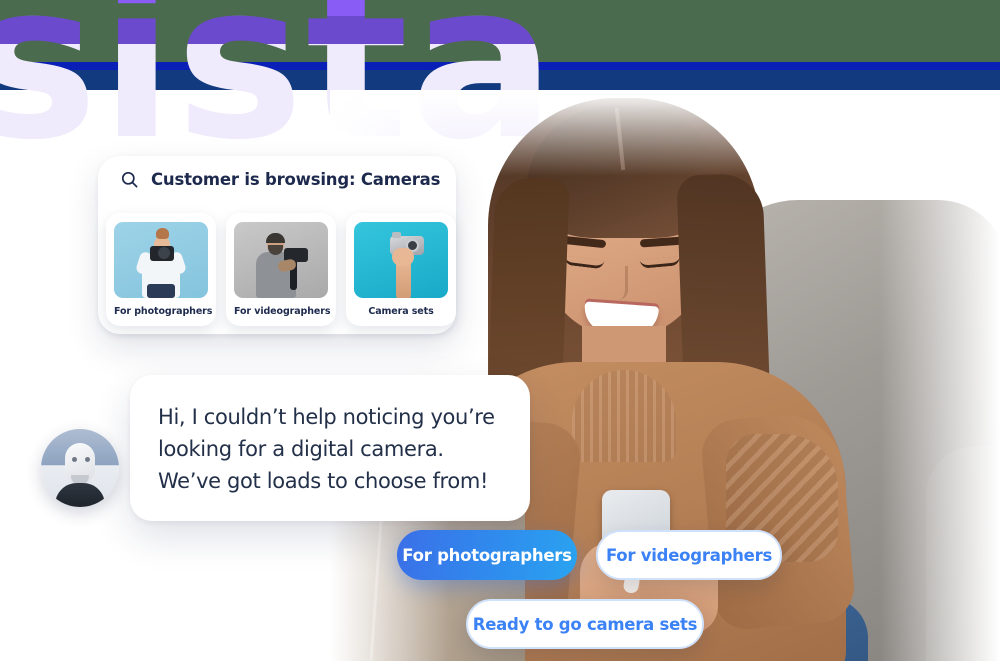 The width and height of the screenshot is (1000, 661). I want to click on robot-shoulders, so click(80, 495).